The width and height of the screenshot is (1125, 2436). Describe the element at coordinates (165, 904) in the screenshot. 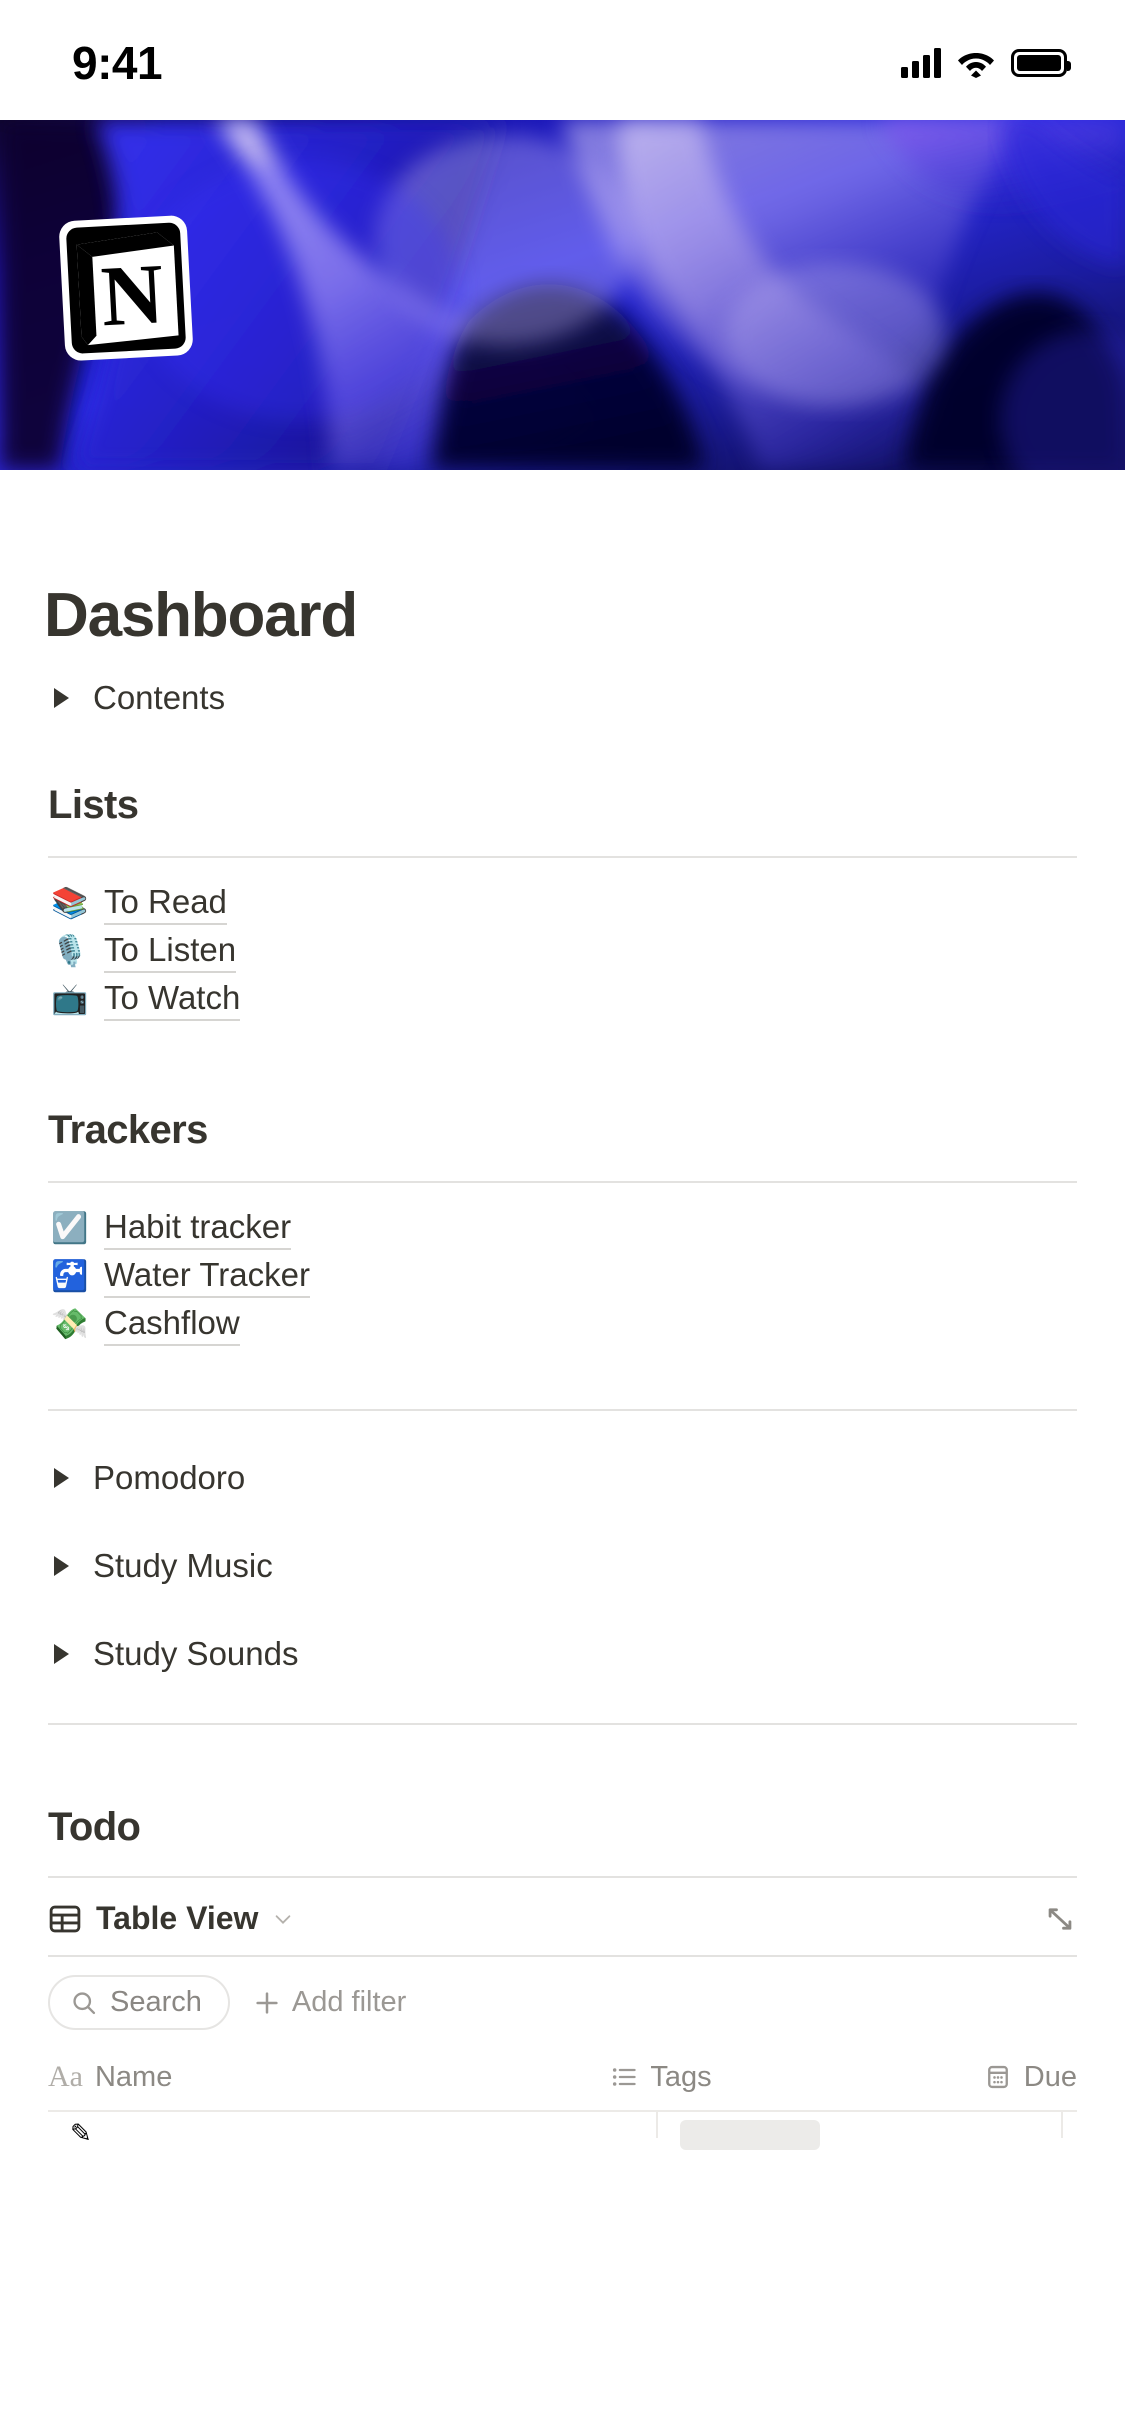

I see `page-link-label: To Read` at that location.